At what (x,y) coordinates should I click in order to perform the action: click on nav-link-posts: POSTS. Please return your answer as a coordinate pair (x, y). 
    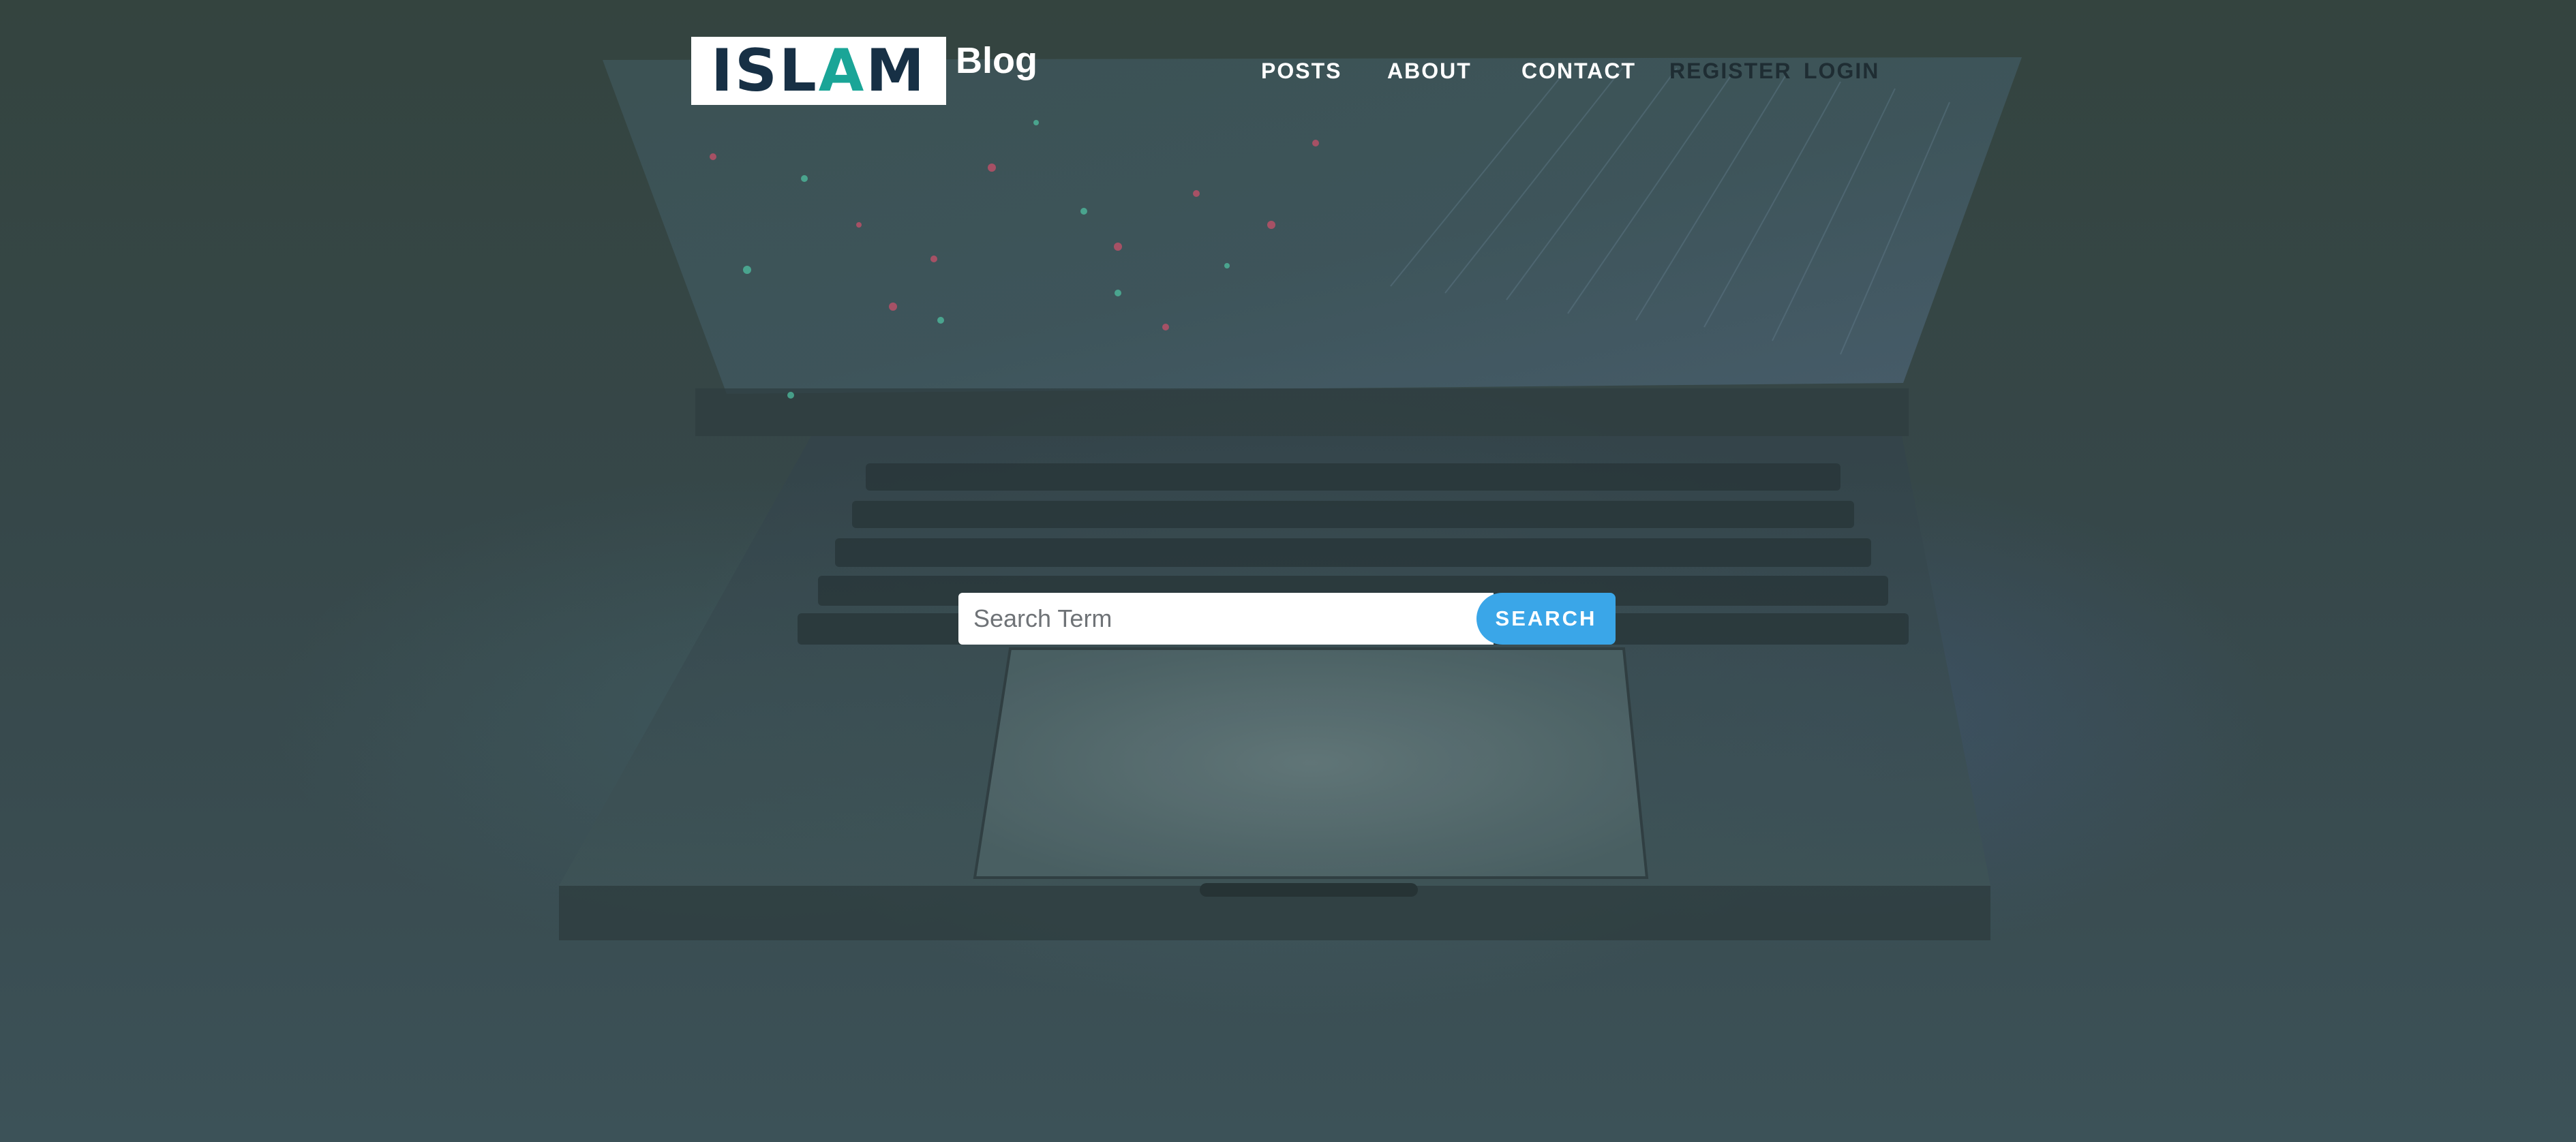
    Looking at the image, I should click on (1301, 71).